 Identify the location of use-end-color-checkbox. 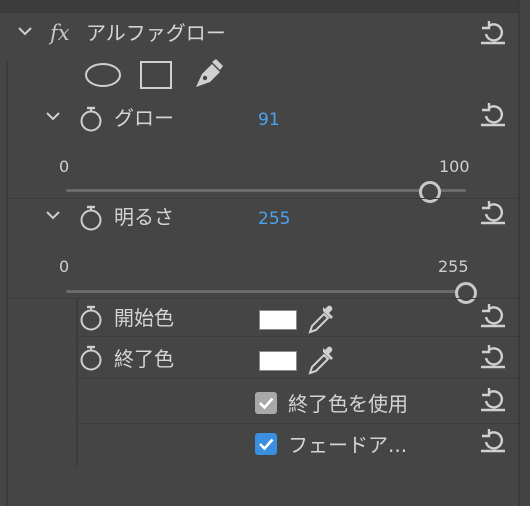
(266, 403).